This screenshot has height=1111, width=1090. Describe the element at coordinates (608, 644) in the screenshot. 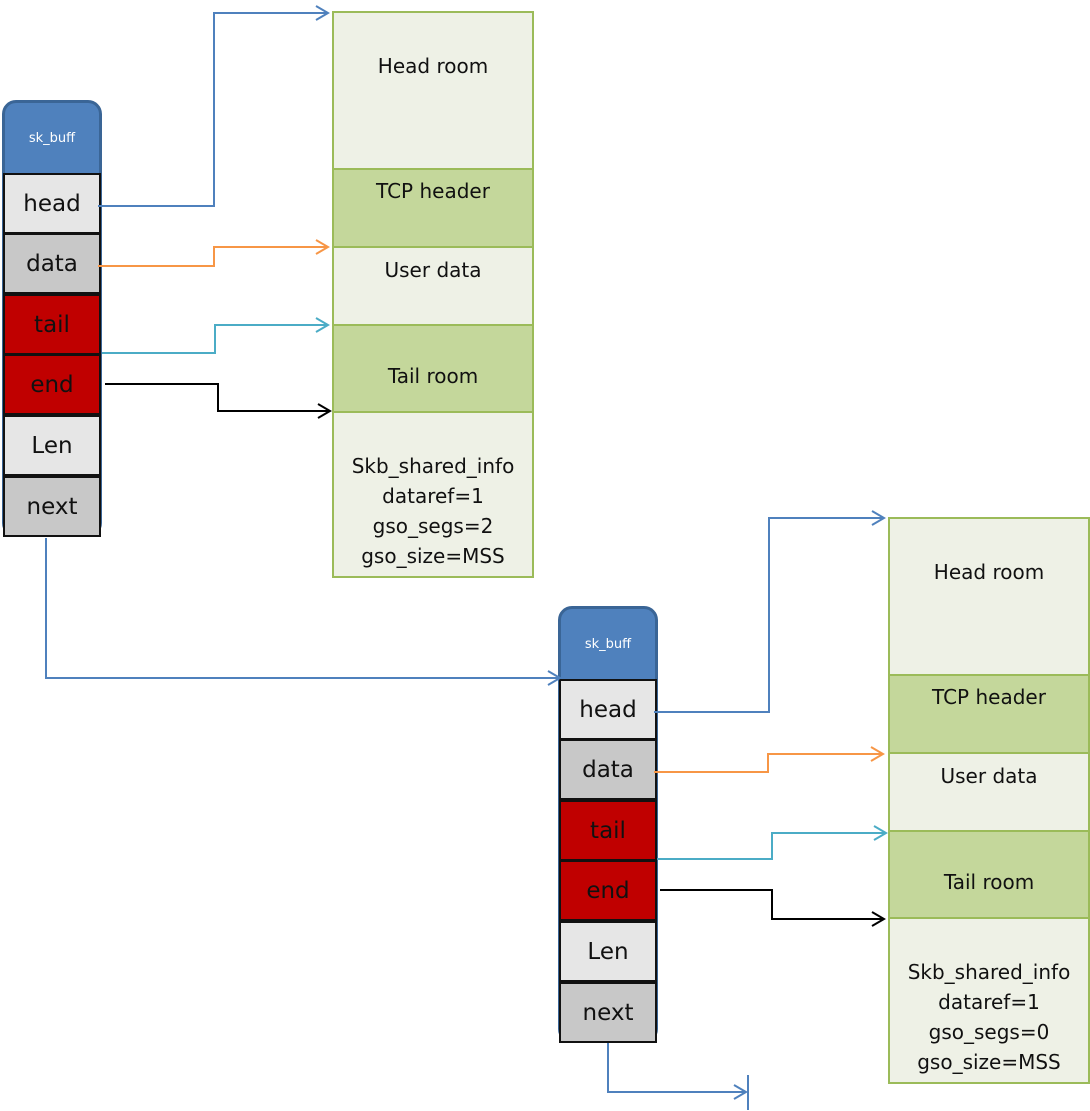

I see `sk-buff-2-title: sk_buff` at that location.